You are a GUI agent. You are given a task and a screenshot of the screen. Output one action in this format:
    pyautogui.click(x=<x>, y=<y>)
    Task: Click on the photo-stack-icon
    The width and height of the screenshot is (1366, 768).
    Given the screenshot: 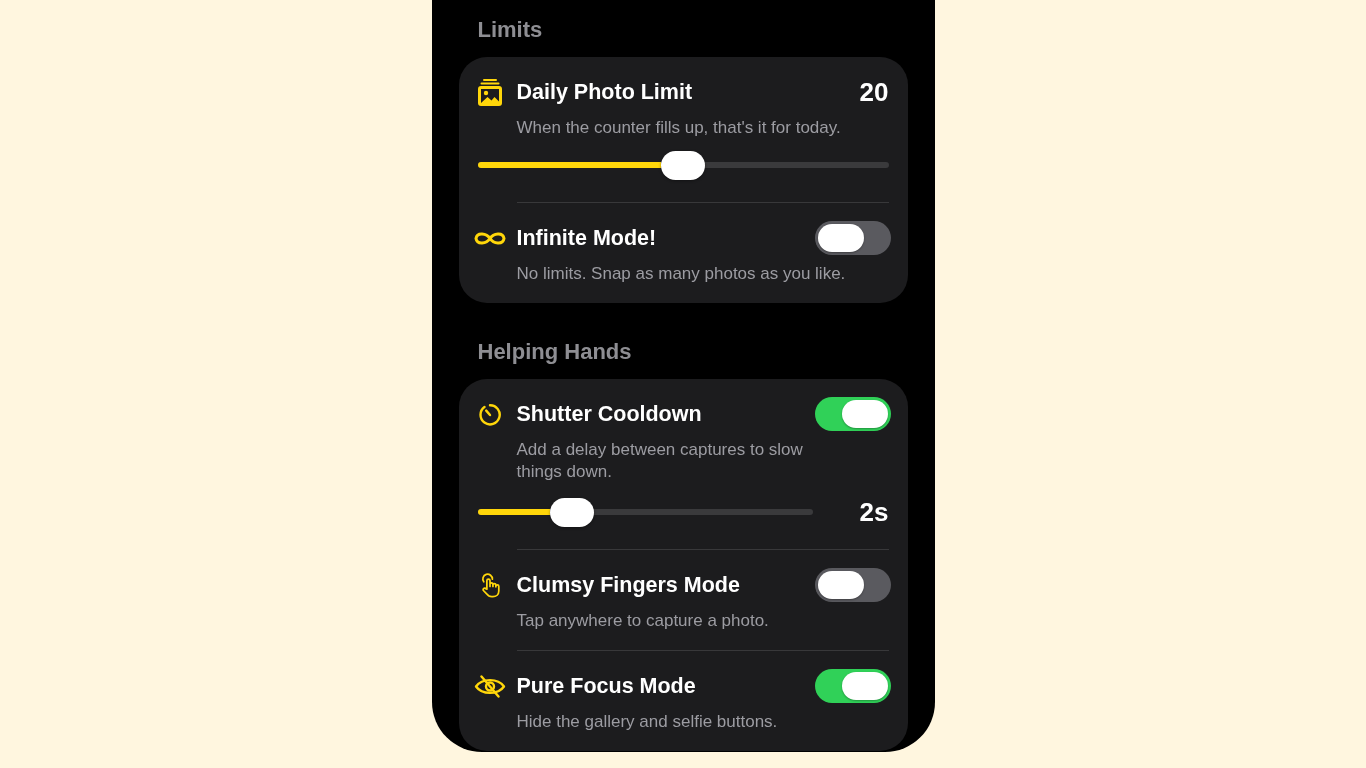 What is the action you would take?
    pyautogui.click(x=489, y=92)
    